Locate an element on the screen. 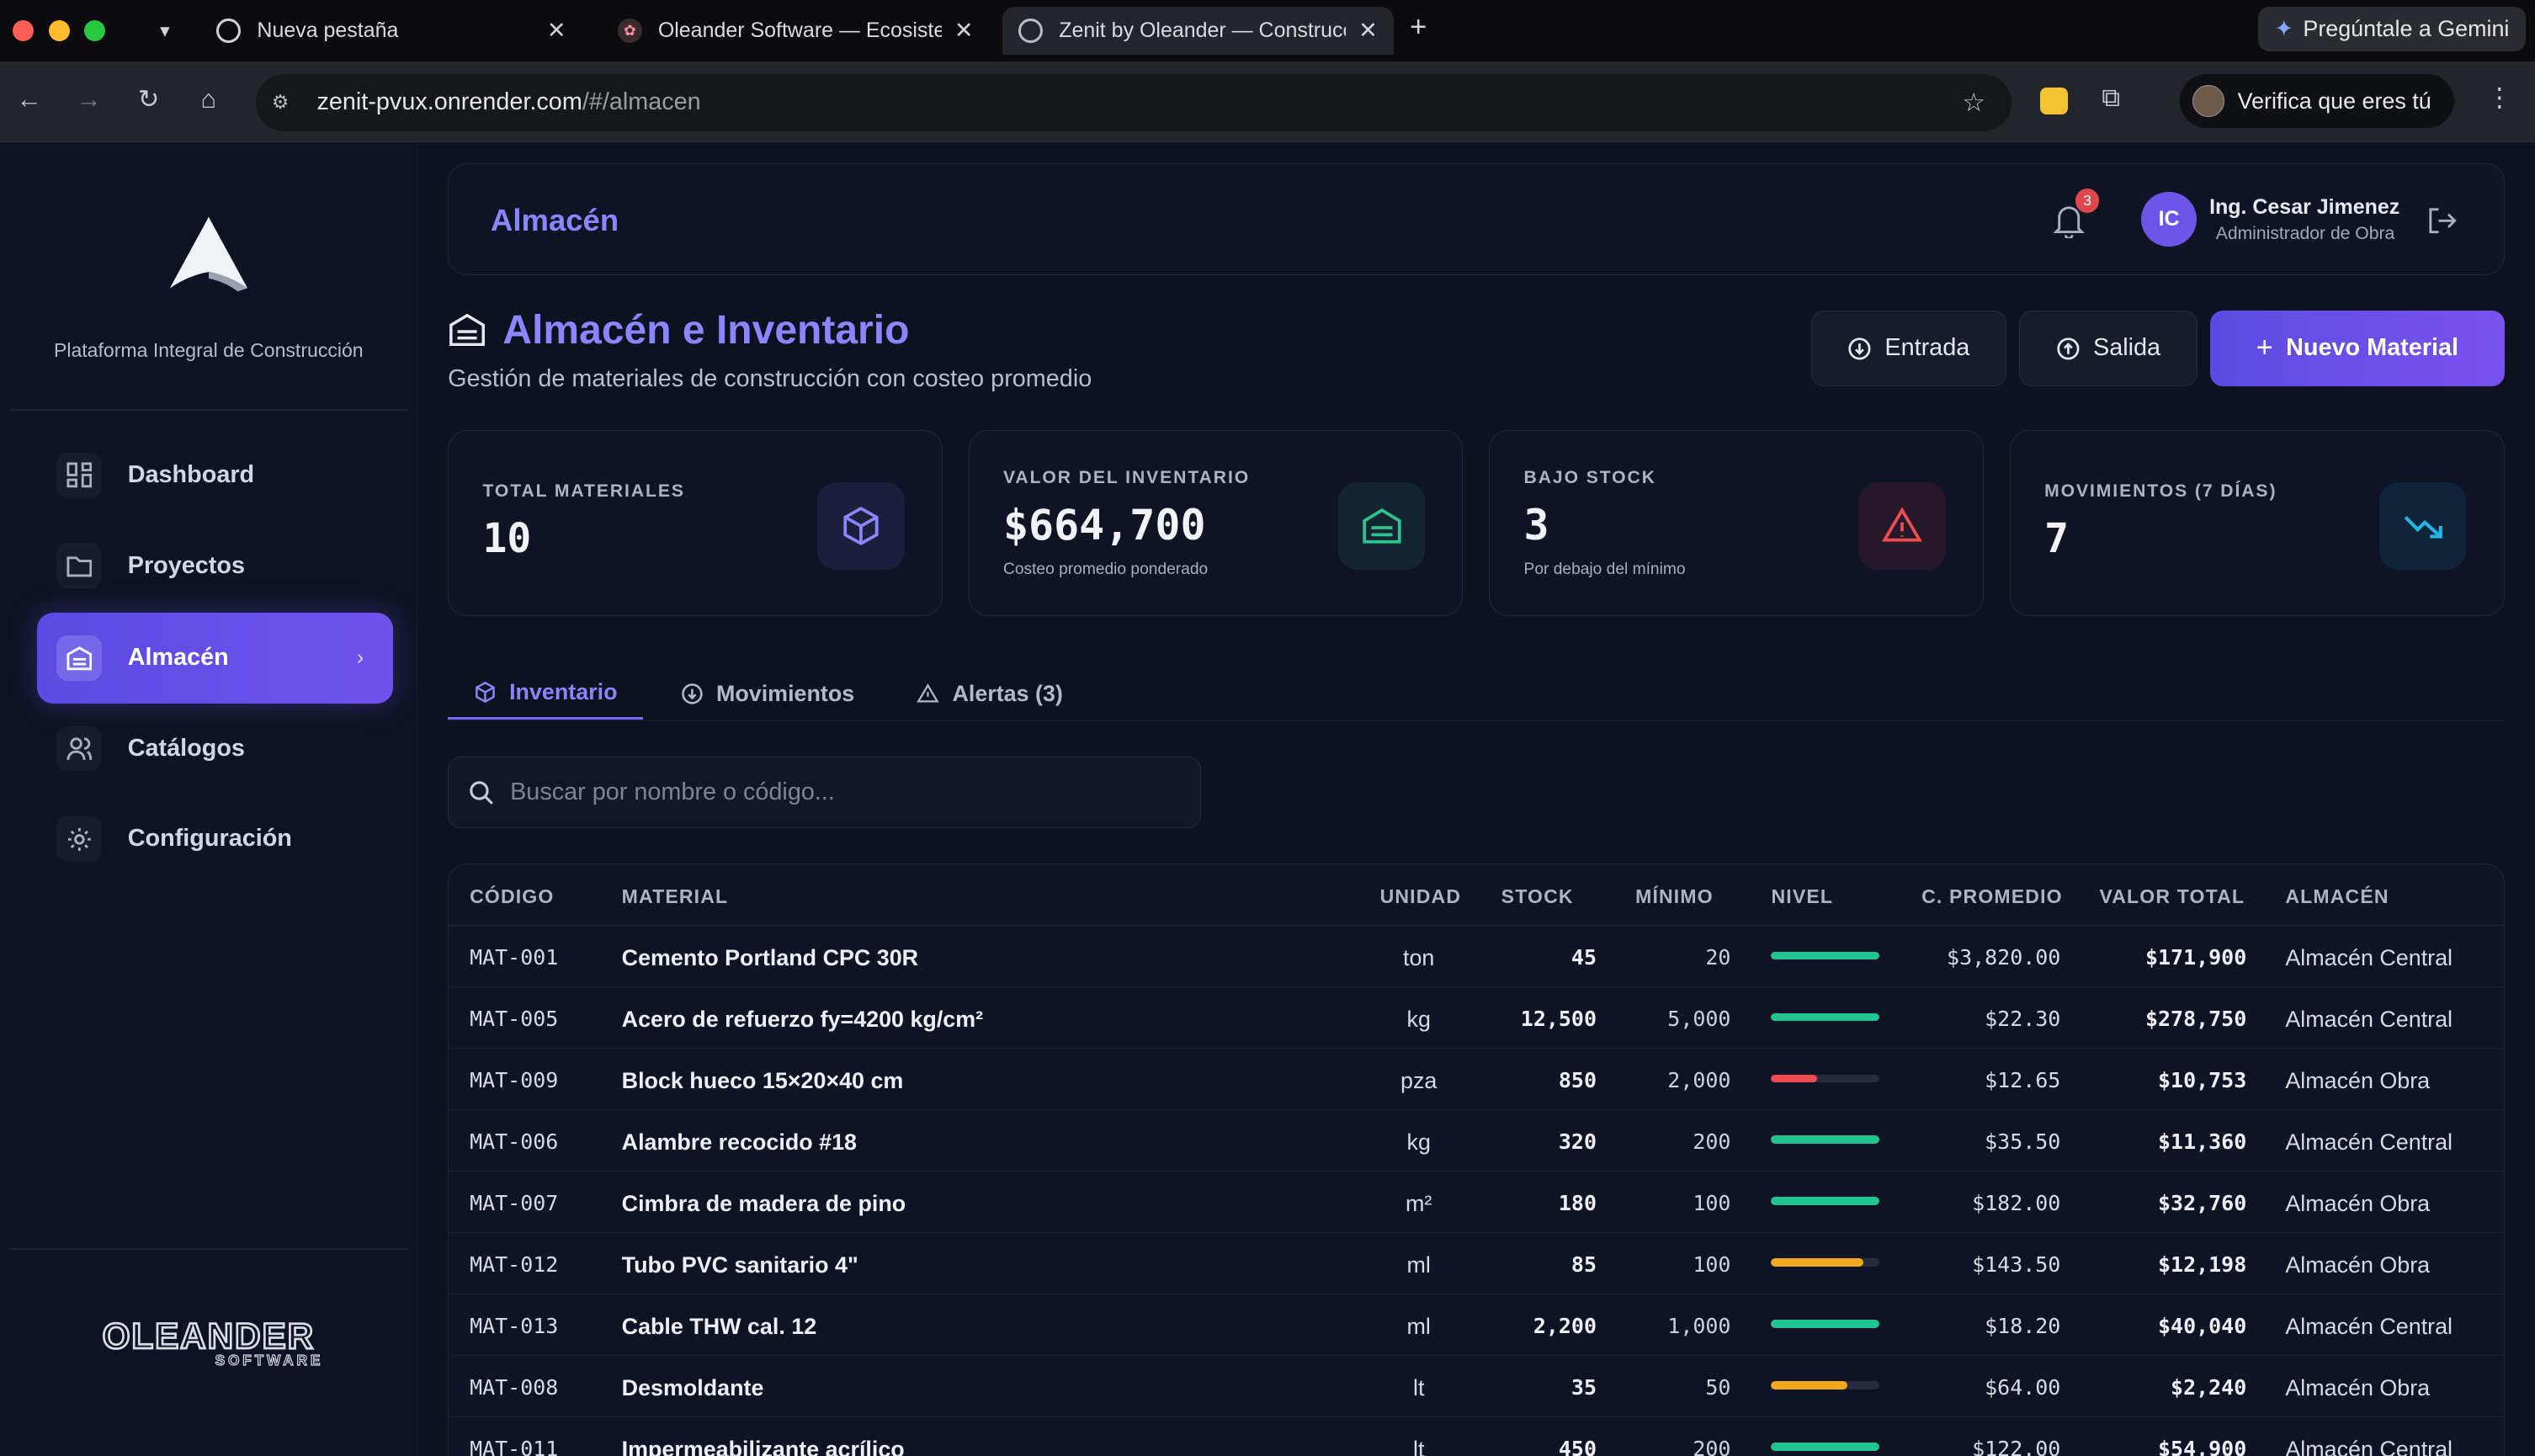 The width and height of the screenshot is (2535, 1456). stat-value: 10 is located at coordinates (507, 538).